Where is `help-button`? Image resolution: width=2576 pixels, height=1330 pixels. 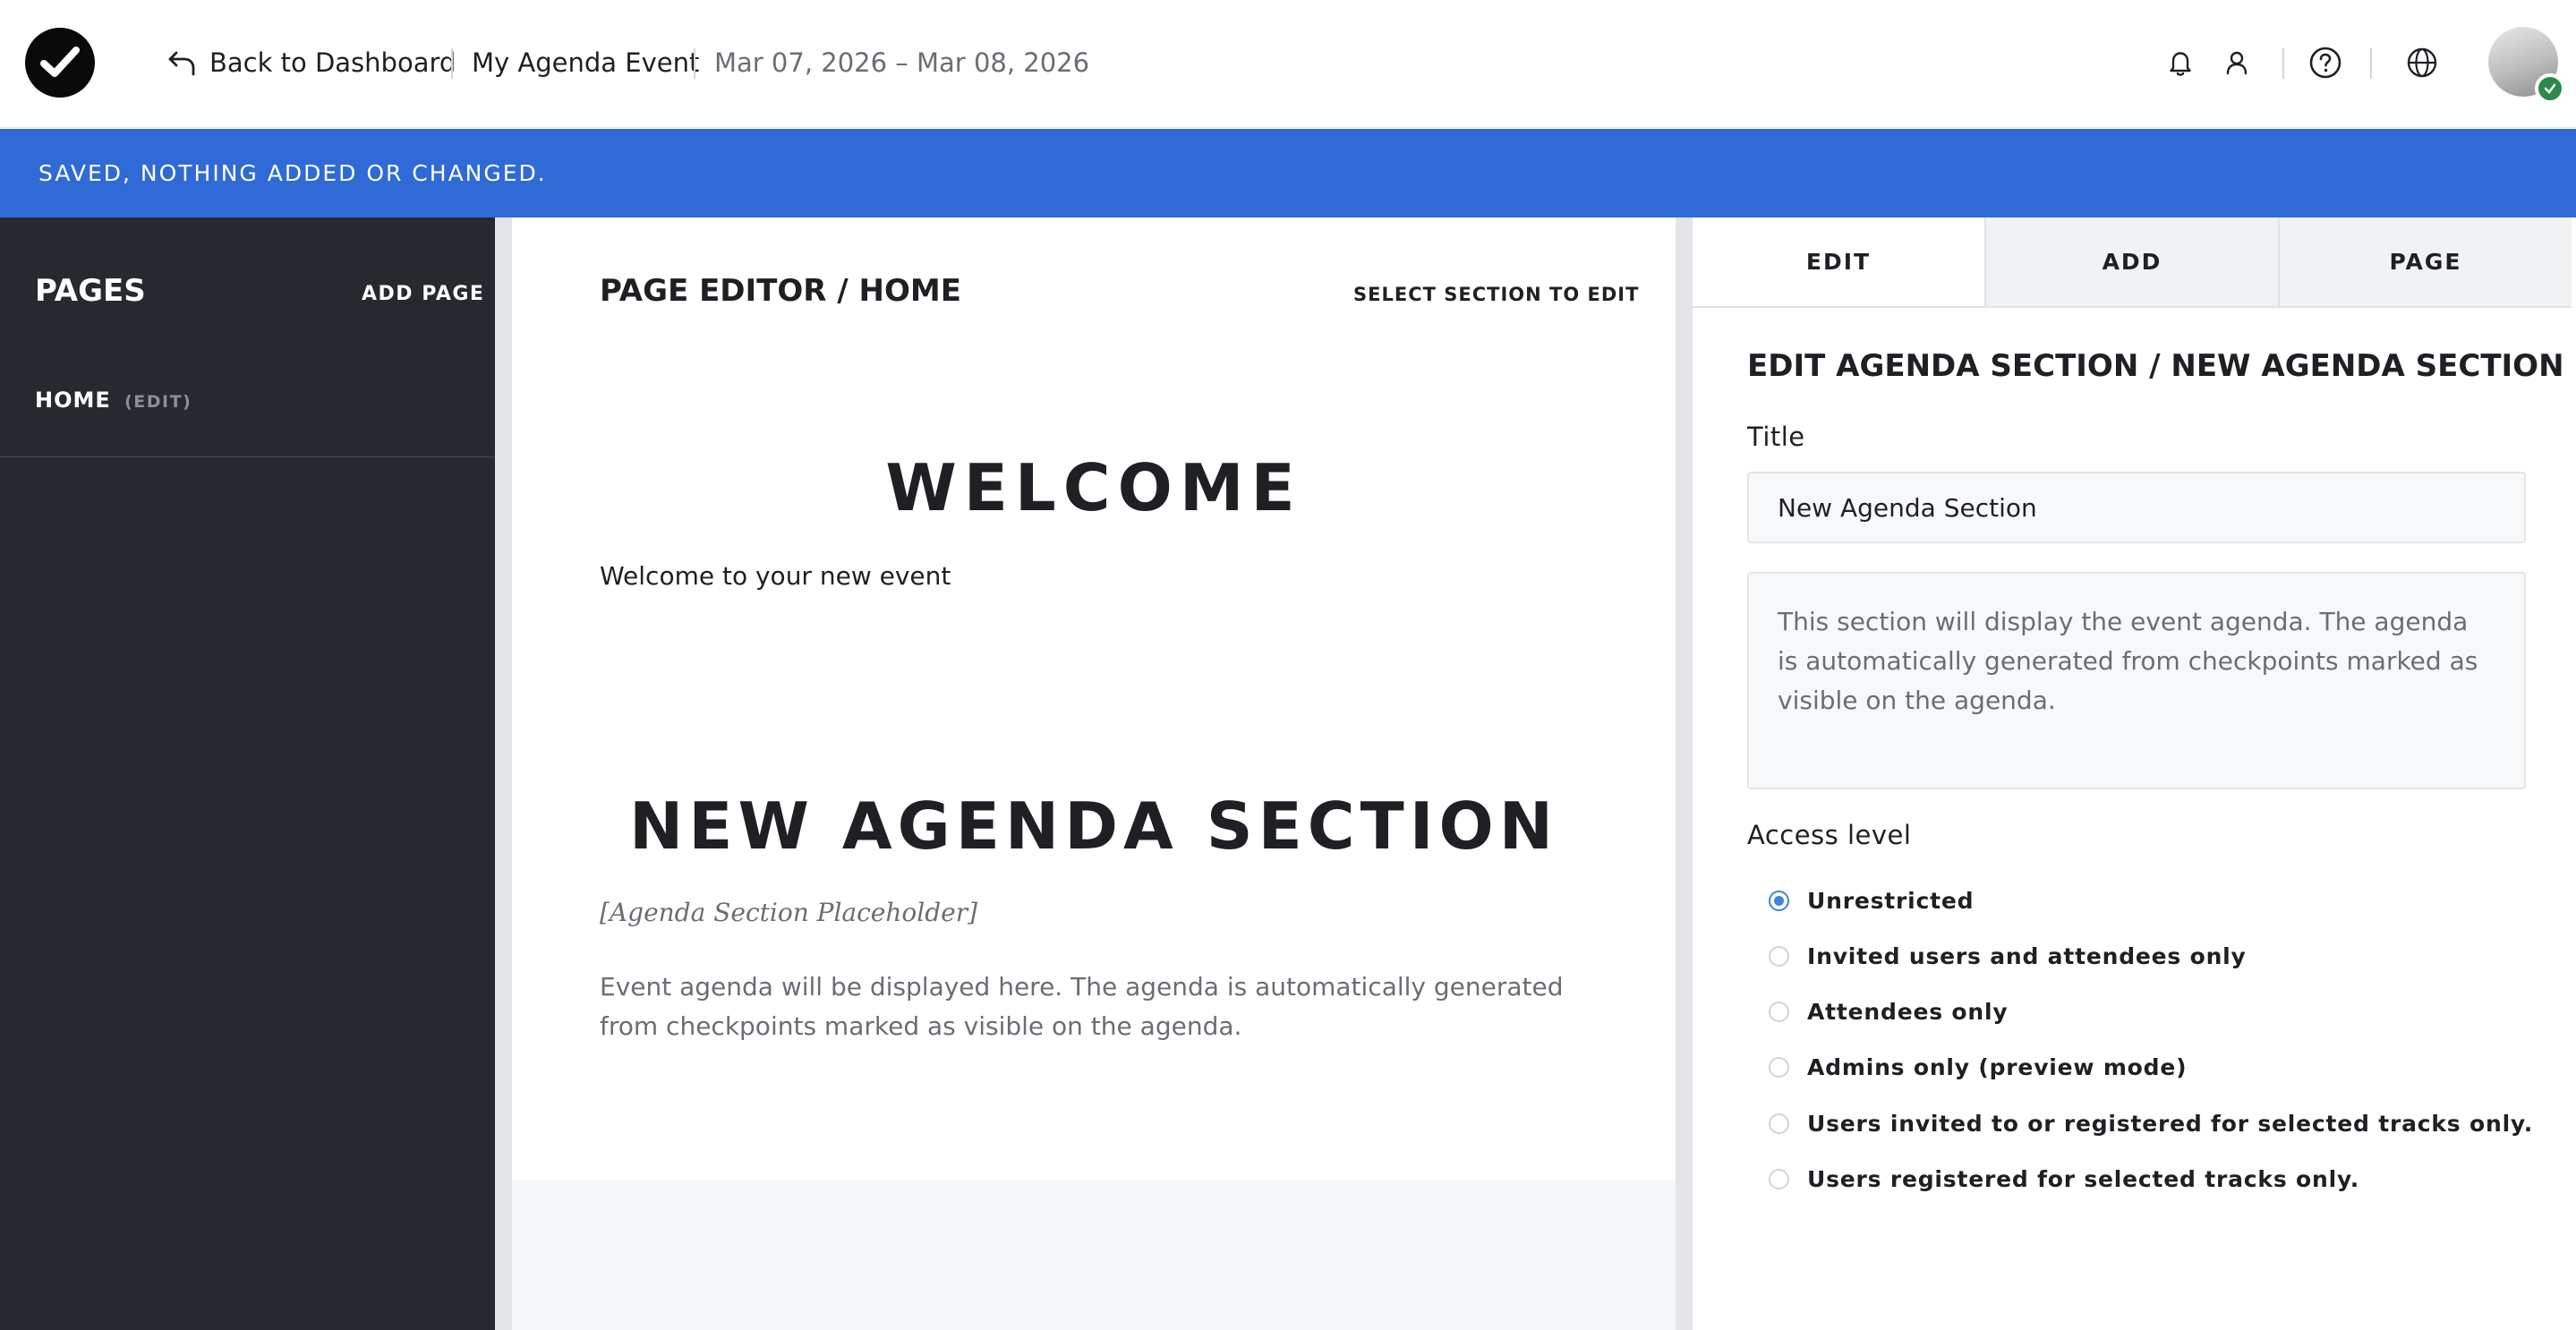
help-button is located at coordinates (2325, 63).